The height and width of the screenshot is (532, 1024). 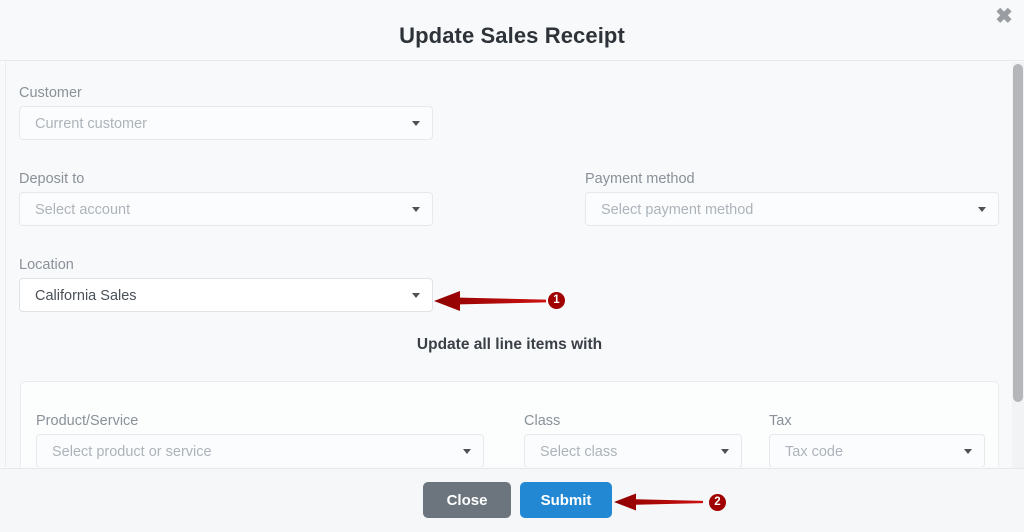 What do you see at coordinates (512, 500) in the screenshot?
I see `modal-footer: Close Submit` at bounding box center [512, 500].